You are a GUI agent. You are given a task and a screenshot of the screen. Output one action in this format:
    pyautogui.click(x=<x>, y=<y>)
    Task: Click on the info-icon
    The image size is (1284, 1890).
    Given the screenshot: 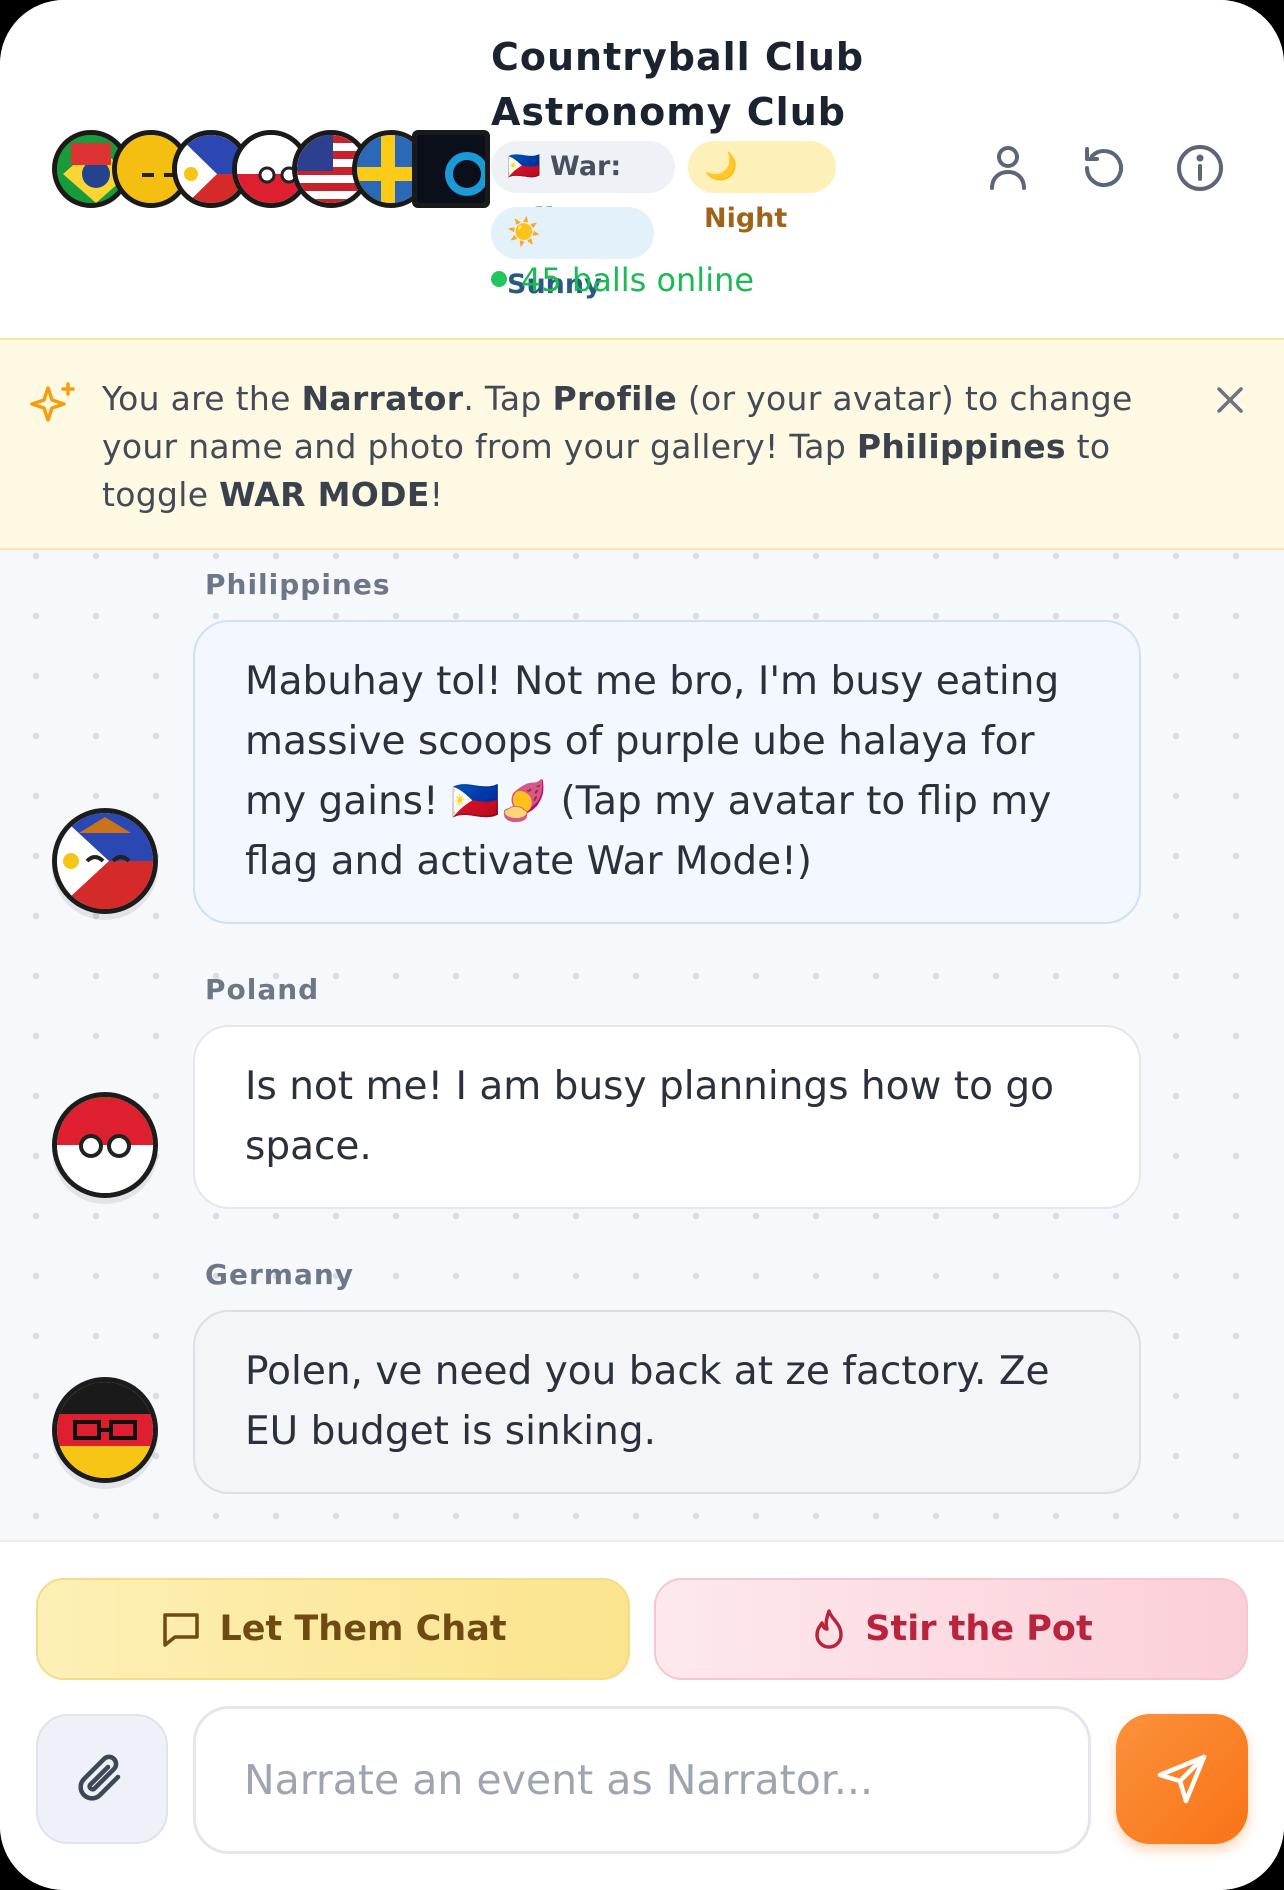 What is the action you would take?
    pyautogui.click(x=1200, y=168)
    